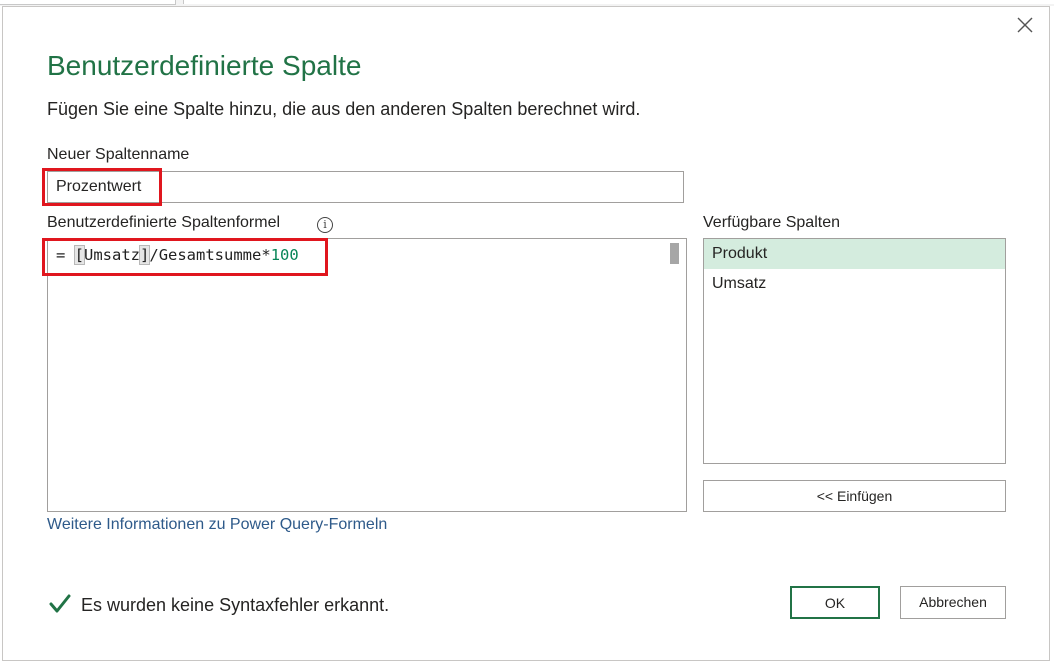  Describe the element at coordinates (235, 605) in the screenshot. I see `syntax-status-text: Es wurden keine Syntaxfehler erkannt.` at that location.